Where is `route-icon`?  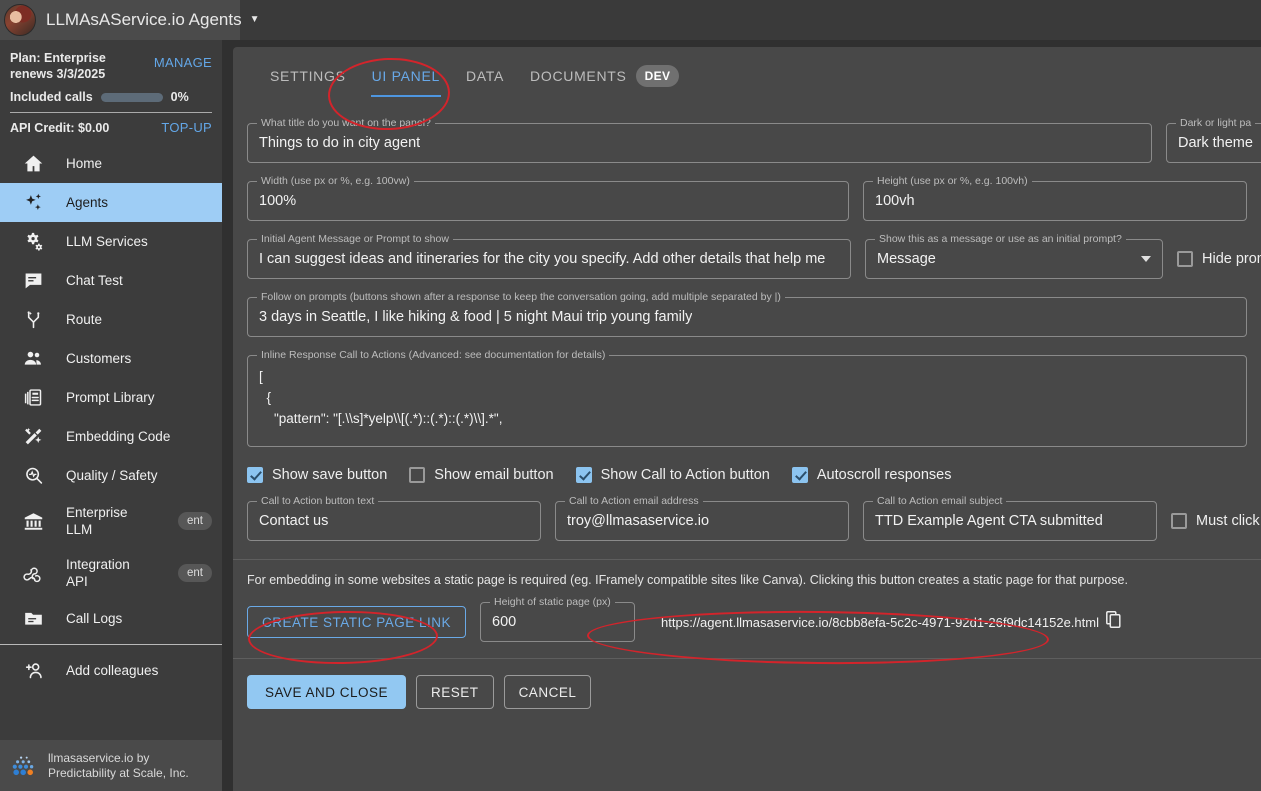
route-icon is located at coordinates (33, 320).